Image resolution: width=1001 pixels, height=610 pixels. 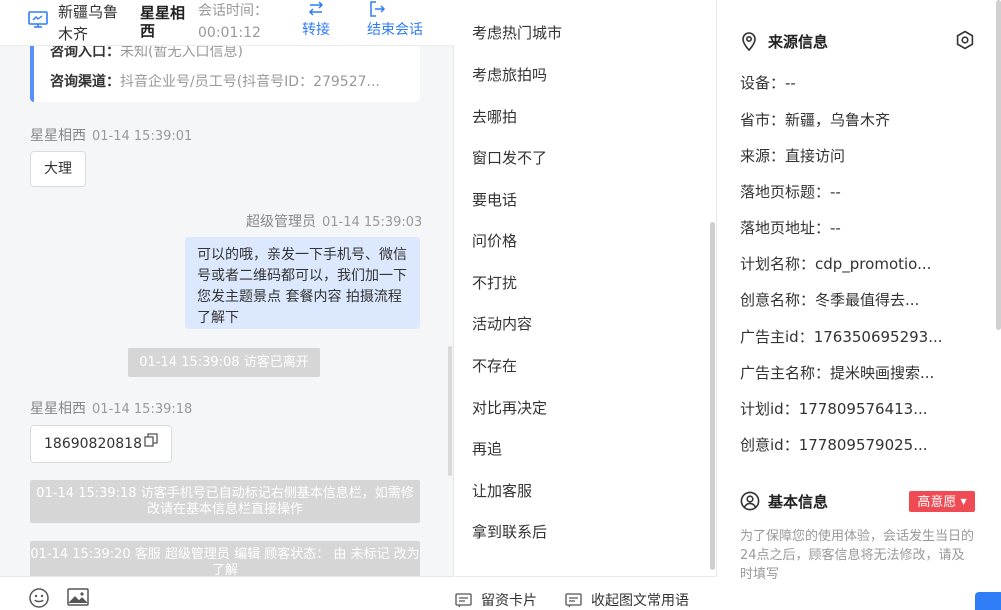 What do you see at coordinates (963, 501) in the screenshot?
I see `caret-down-icon: ▼` at bounding box center [963, 501].